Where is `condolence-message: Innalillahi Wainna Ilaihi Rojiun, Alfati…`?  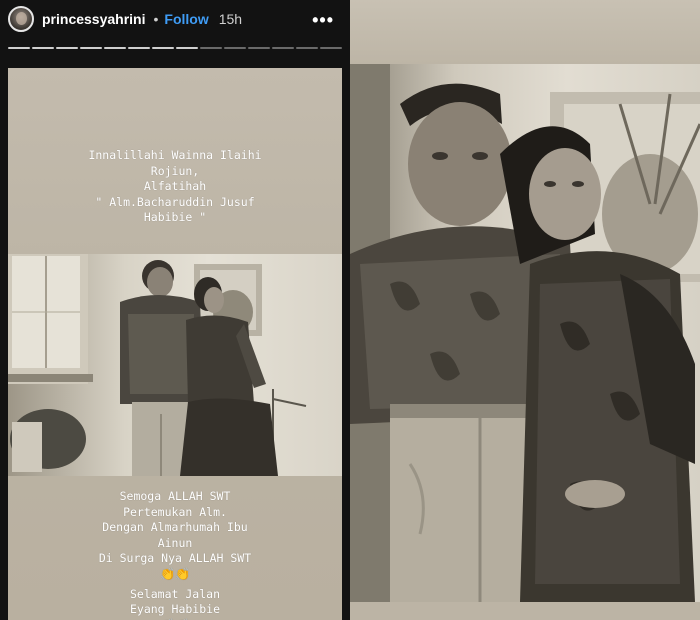 condolence-message: Innalillahi Wainna Ilaihi Rojiun, Alfati… is located at coordinates (175, 187).